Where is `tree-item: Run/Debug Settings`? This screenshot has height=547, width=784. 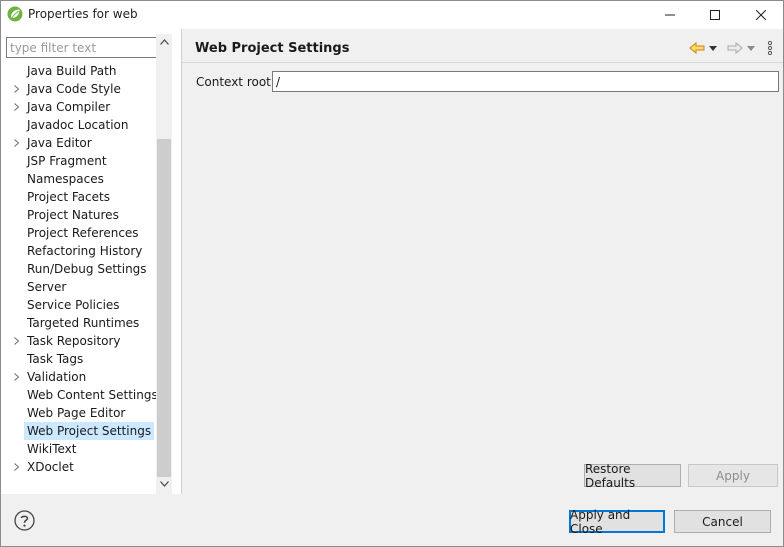 tree-item: Run/Debug Settings is located at coordinates (78, 269).